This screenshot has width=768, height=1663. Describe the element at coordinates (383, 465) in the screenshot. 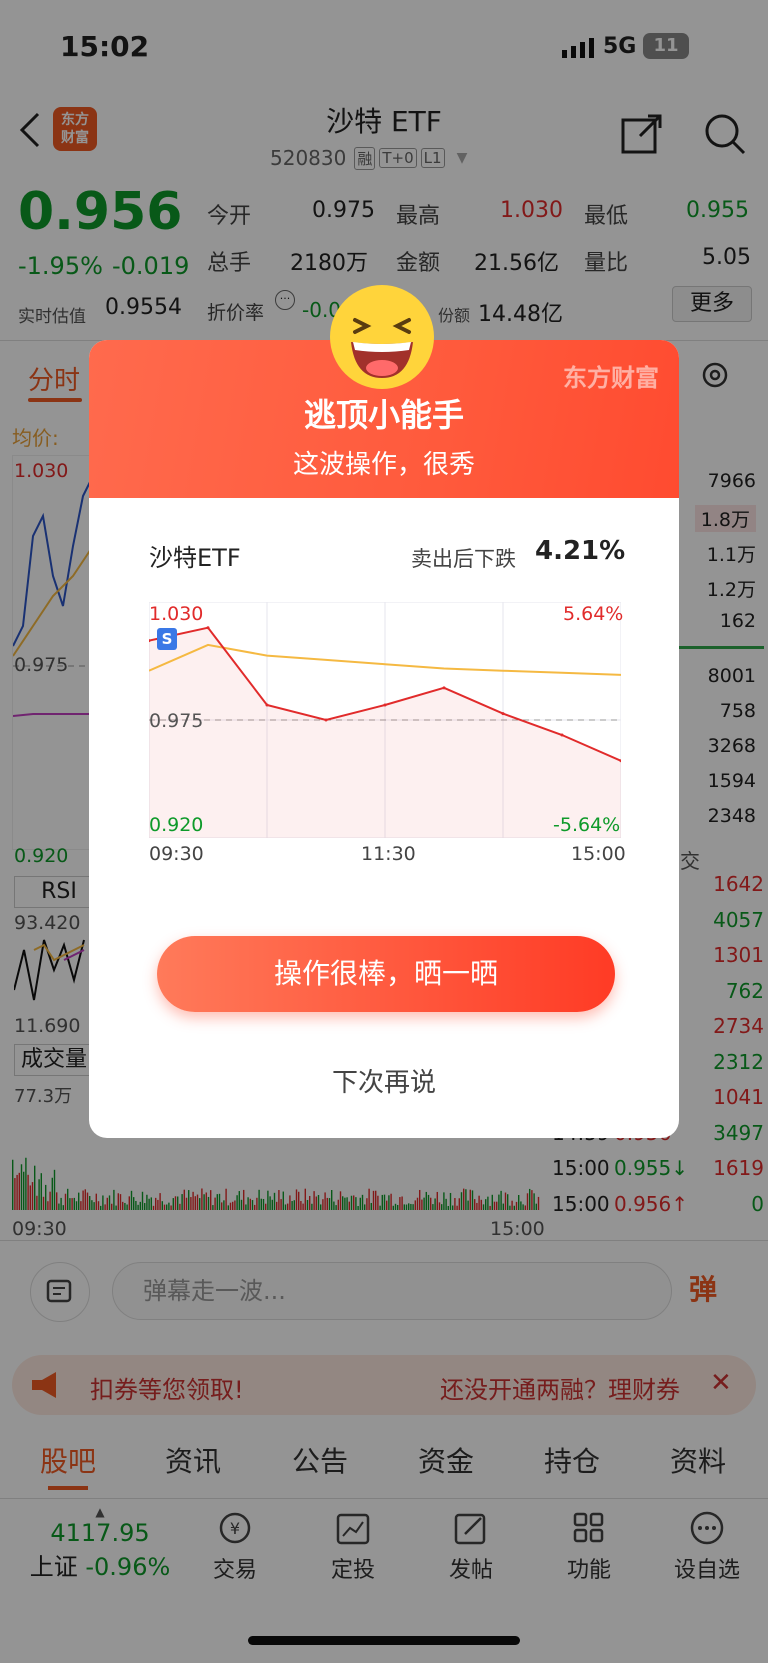

I see `modal-subtitle: 这波操作，很秀` at that location.